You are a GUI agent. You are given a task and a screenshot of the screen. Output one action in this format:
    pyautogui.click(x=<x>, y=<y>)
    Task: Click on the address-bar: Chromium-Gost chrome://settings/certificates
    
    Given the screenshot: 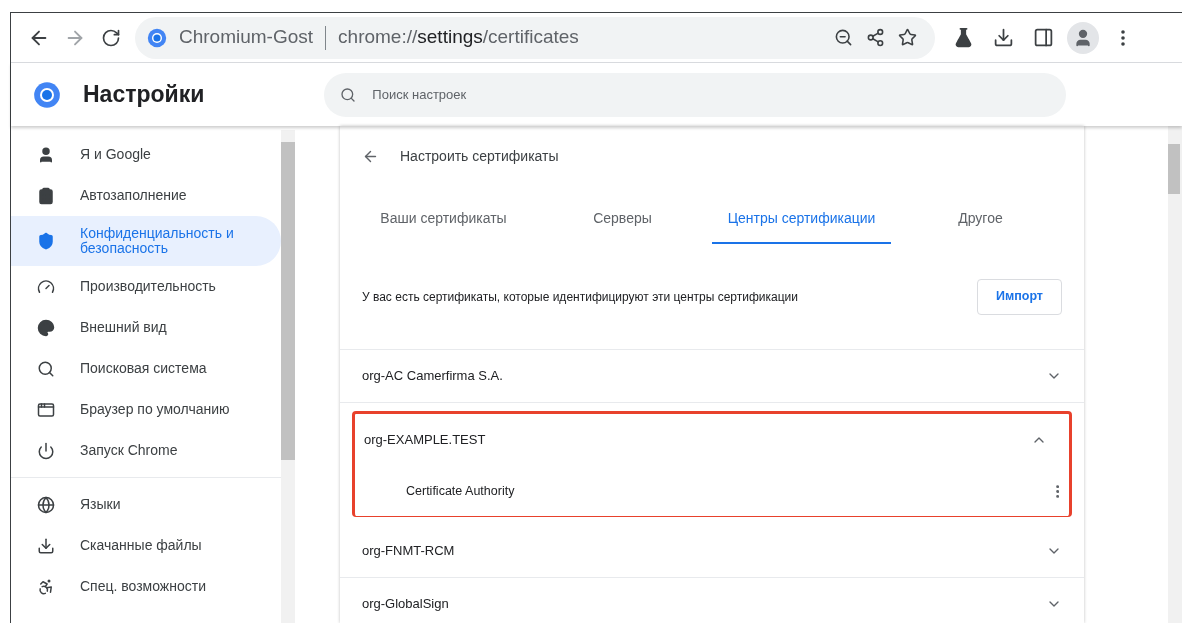 What is the action you would take?
    pyautogui.click(x=535, y=37)
    